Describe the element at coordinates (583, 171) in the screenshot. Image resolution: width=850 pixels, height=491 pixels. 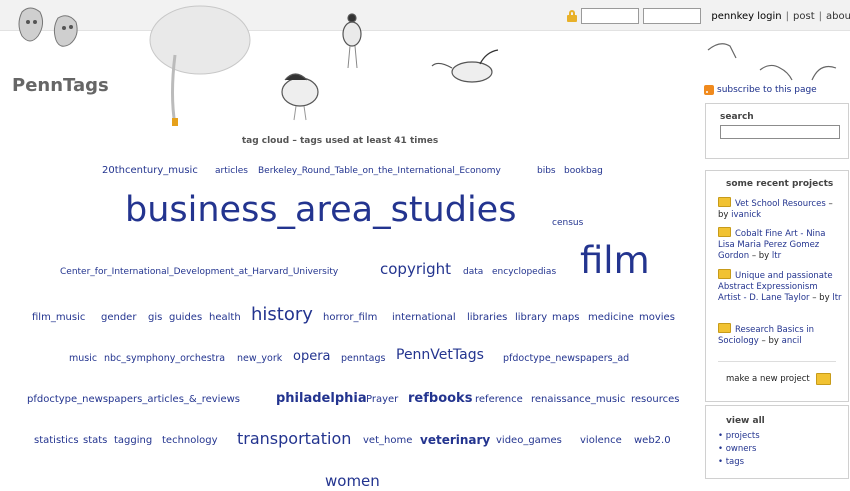
I see `tag-link: bookbag` at that location.